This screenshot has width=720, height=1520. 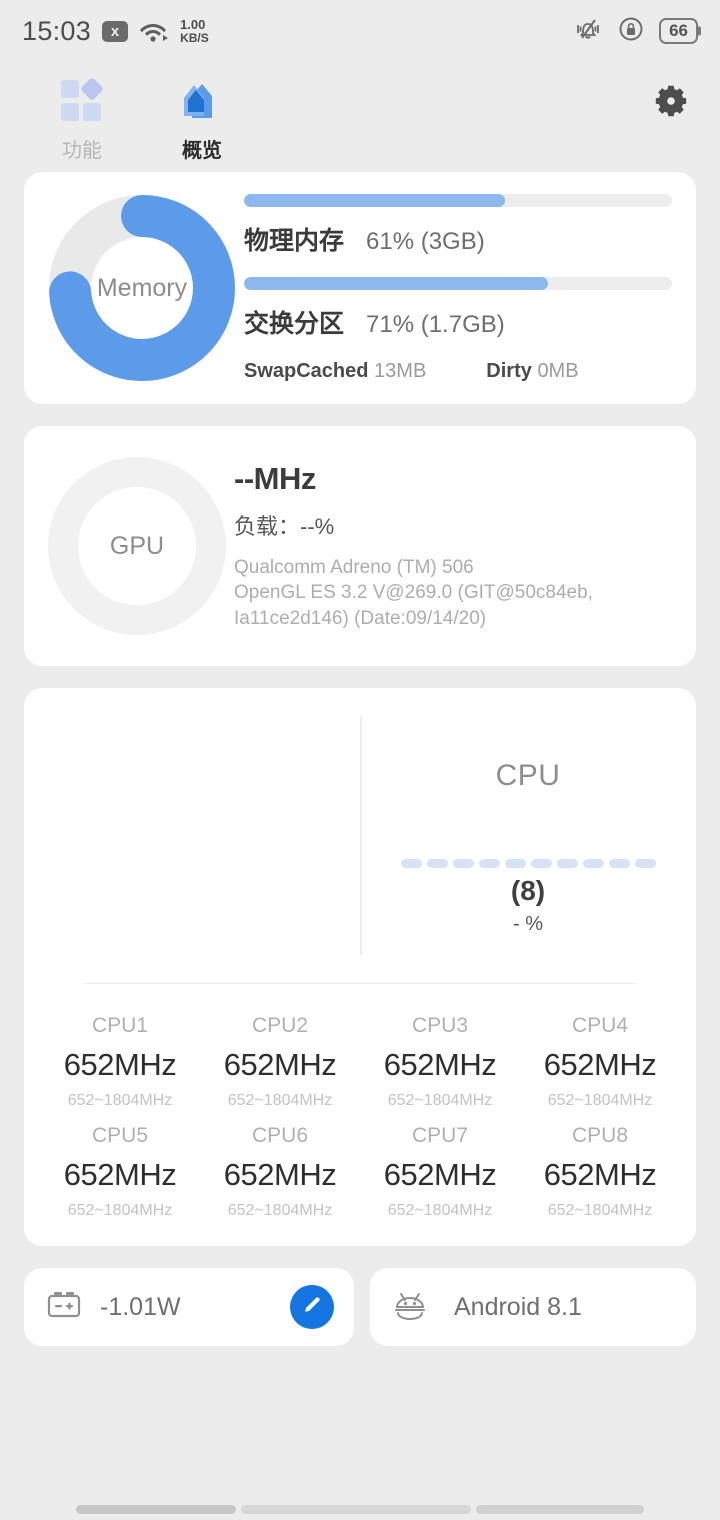 What do you see at coordinates (600, 1025) in the screenshot?
I see `cpu-core-name: CPU4` at bounding box center [600, 1025].